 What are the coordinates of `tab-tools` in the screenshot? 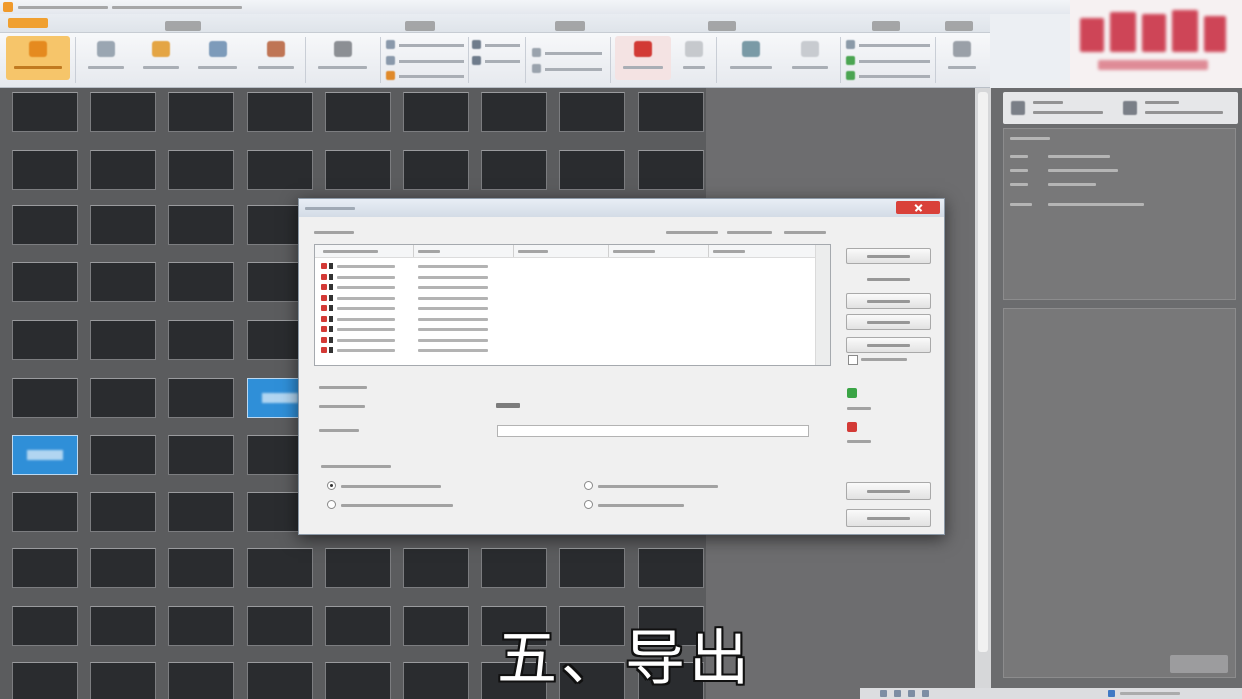 It's located at (722, 26).